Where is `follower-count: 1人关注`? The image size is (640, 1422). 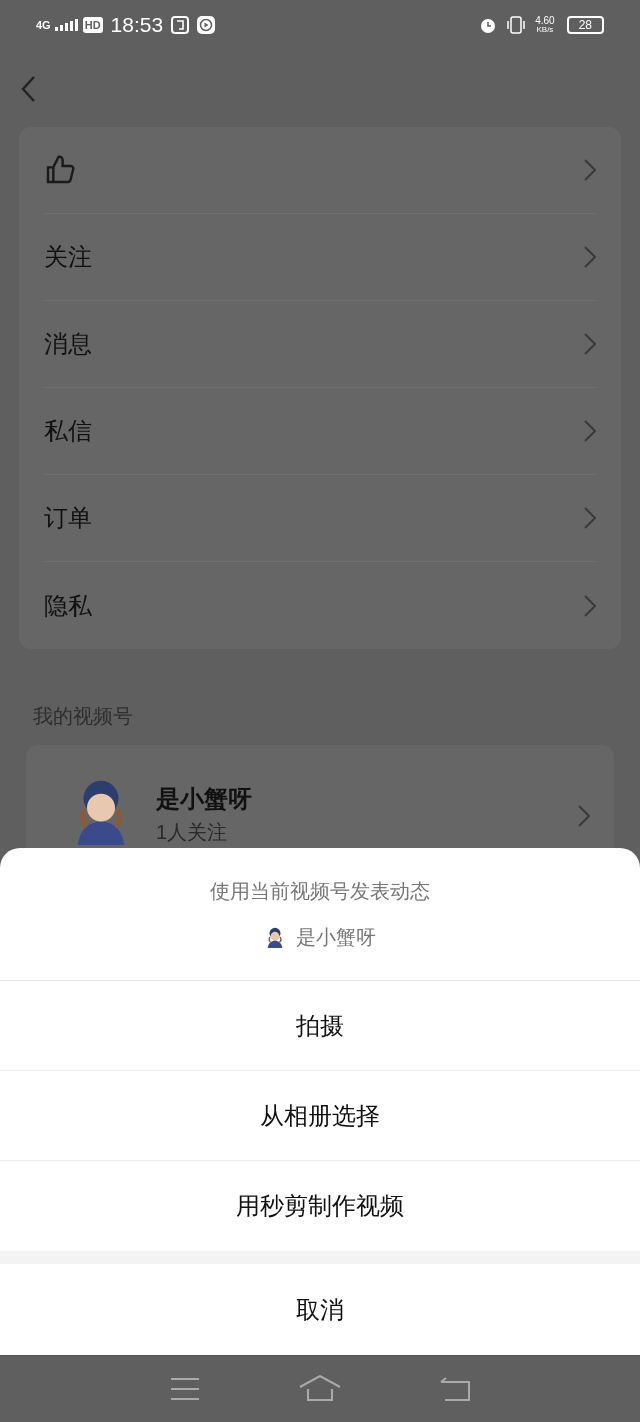
follower-count: 1人关注 is located at coordinates (192, 832).